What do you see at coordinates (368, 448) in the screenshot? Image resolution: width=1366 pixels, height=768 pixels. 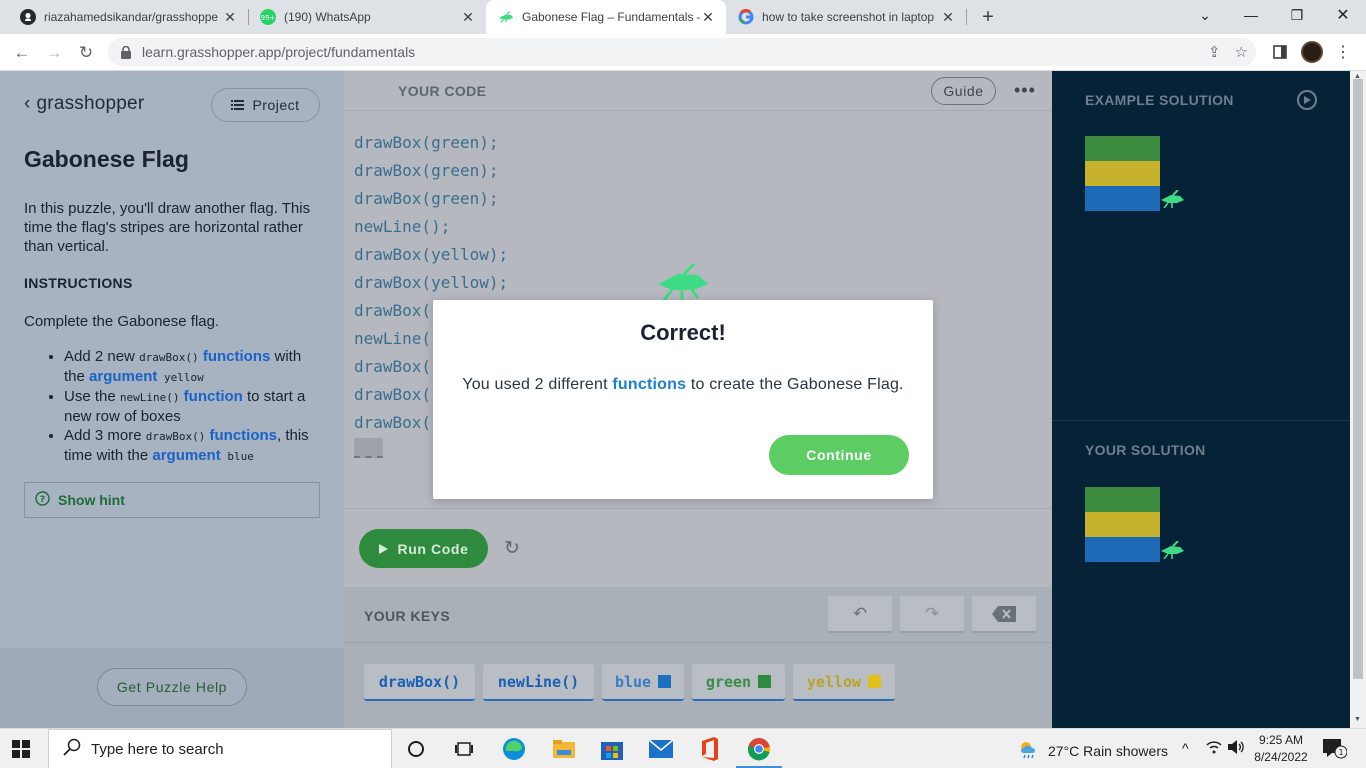 I see `code-cursor-placeholder` at bounding box center [368, 448].